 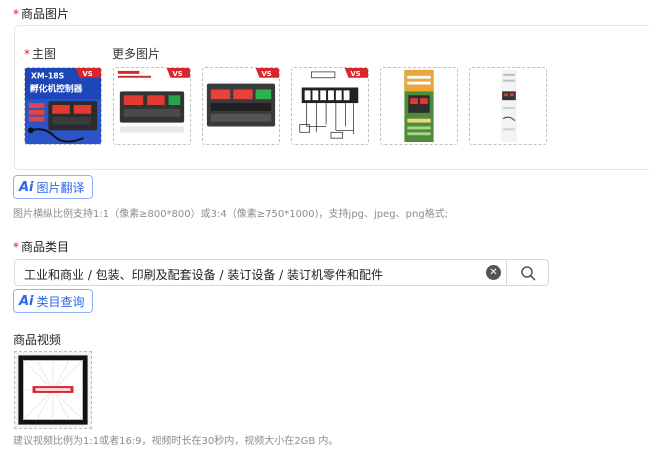 I want to click on category-query-label: 类目查询, so click(x=60, y=301).